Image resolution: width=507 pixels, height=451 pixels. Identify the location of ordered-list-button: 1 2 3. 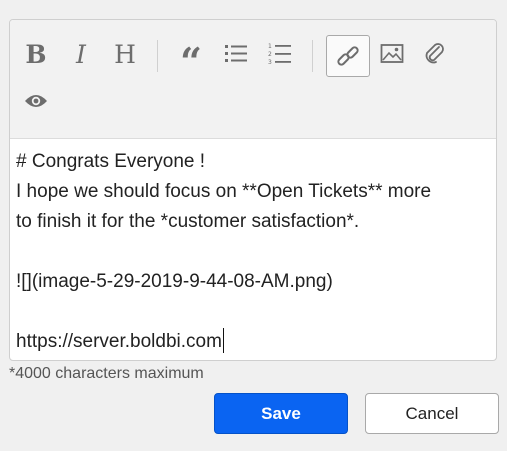
(280, 54).